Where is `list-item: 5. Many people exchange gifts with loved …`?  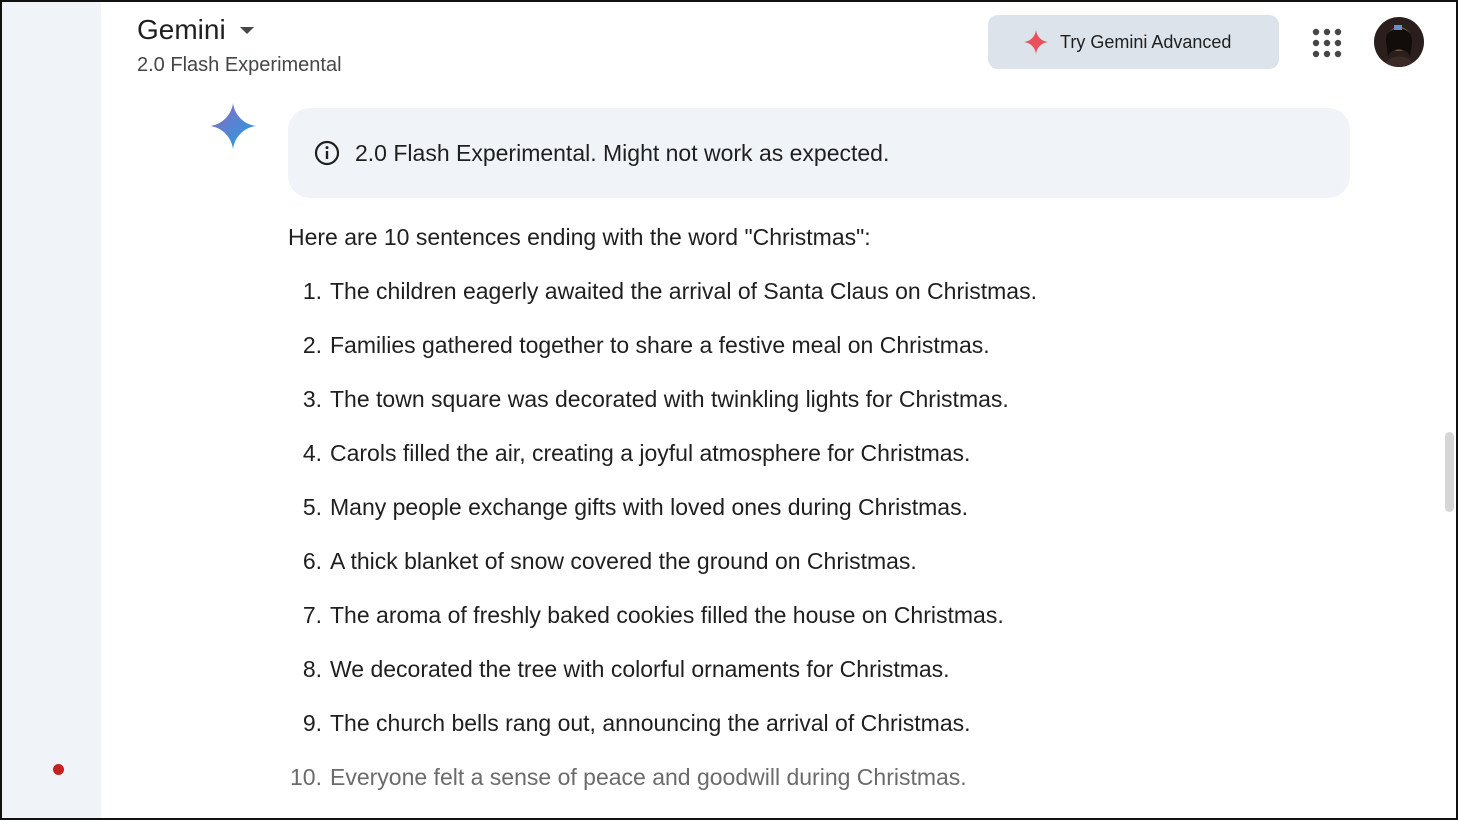 list-item: 5. Many people exchange gifts with loved … is located at coordinates (662, 521).